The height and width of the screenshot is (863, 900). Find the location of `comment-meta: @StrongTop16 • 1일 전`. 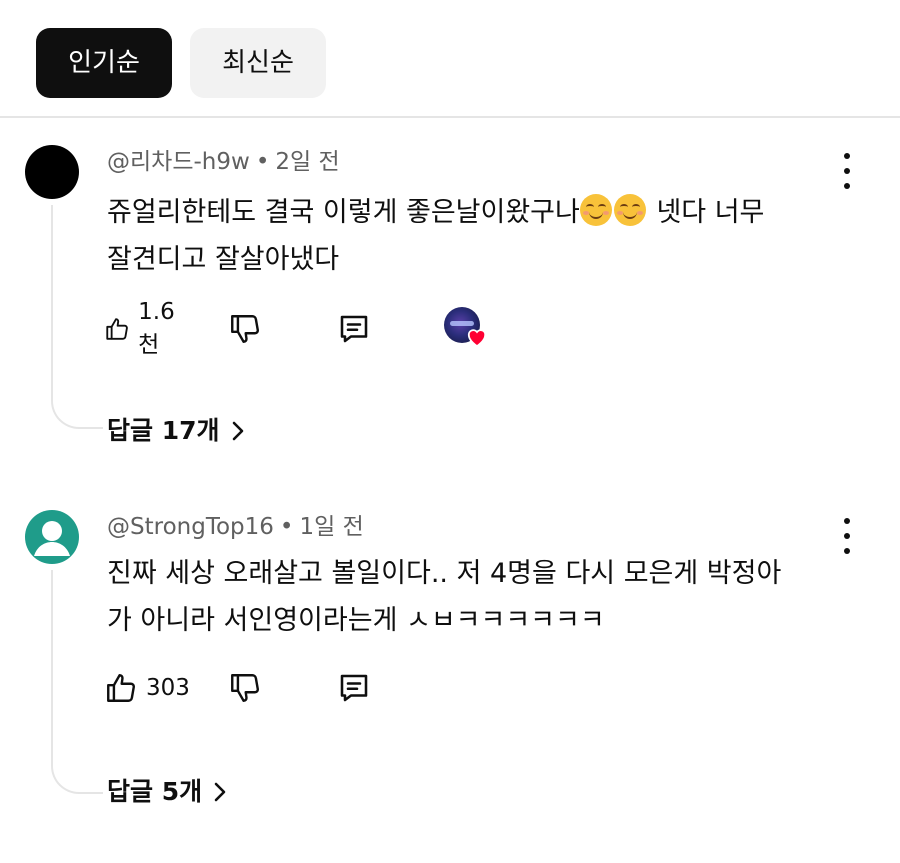

comment-meta: @StrongTop16 • 1일 전 is located at coordinates (235, 527).